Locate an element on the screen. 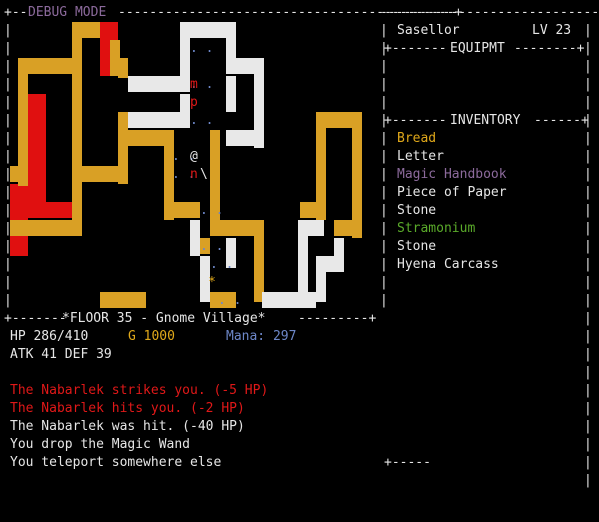  log-message: You teleport somewhere else is located at coordinates (116, 462).